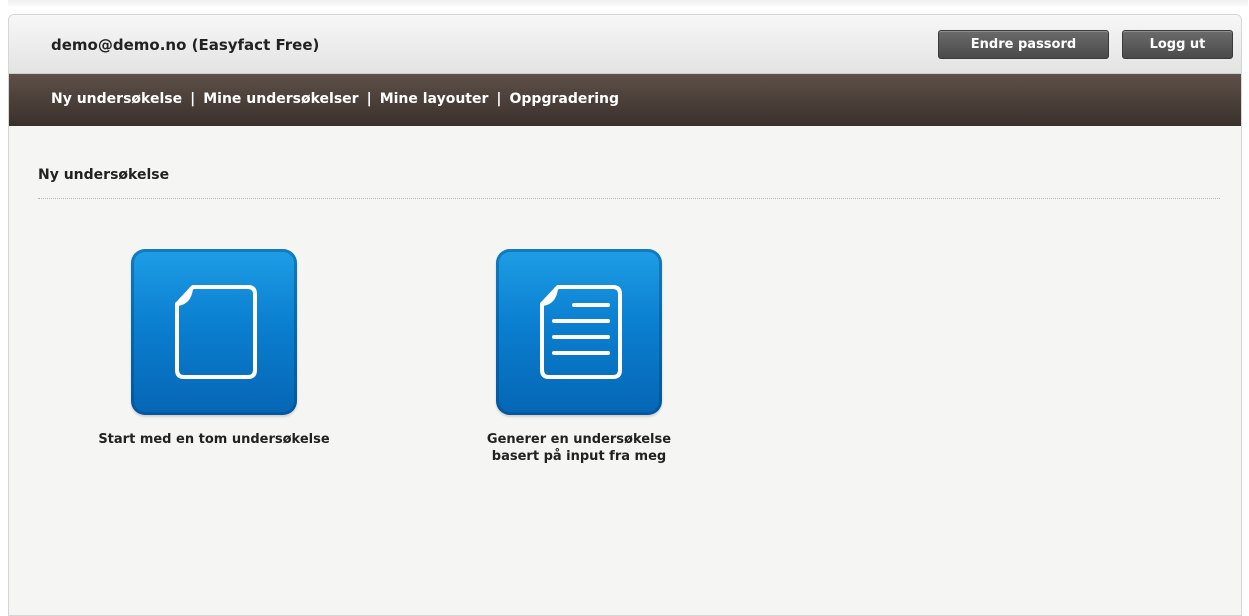 The height and width of the screenshot is (616, 1249). I want to click on title-divider, so click(629, 198).